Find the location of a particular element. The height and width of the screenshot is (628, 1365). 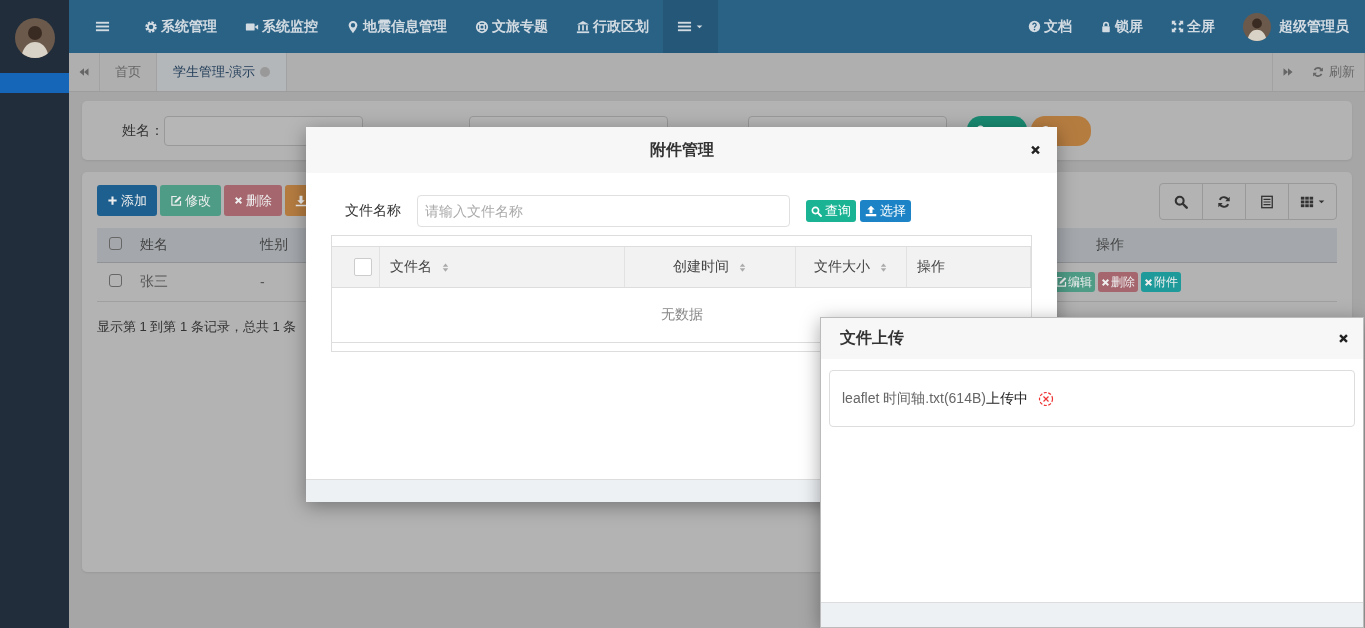

help-icon is located at coordinates (1034, 26).